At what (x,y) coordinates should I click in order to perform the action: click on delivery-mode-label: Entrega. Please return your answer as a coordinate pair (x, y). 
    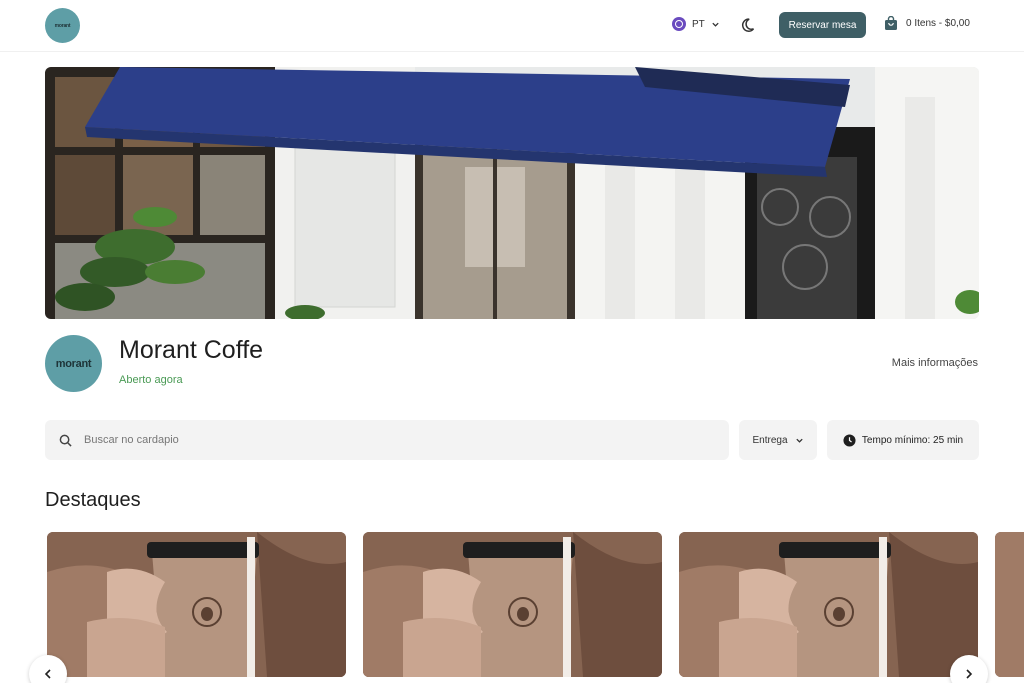
    Looking at the image, I should click on (770, 440).